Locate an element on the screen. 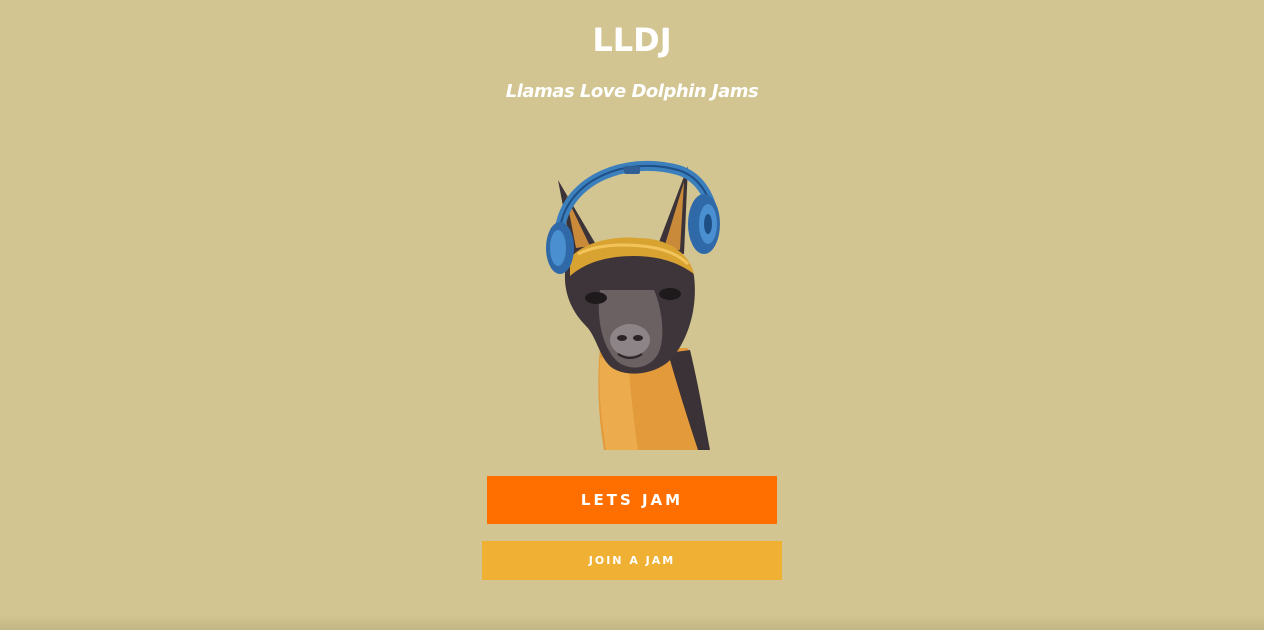 The image size is (1264, 630). bottom-edge-shadow is located at coordinates (632, 623).